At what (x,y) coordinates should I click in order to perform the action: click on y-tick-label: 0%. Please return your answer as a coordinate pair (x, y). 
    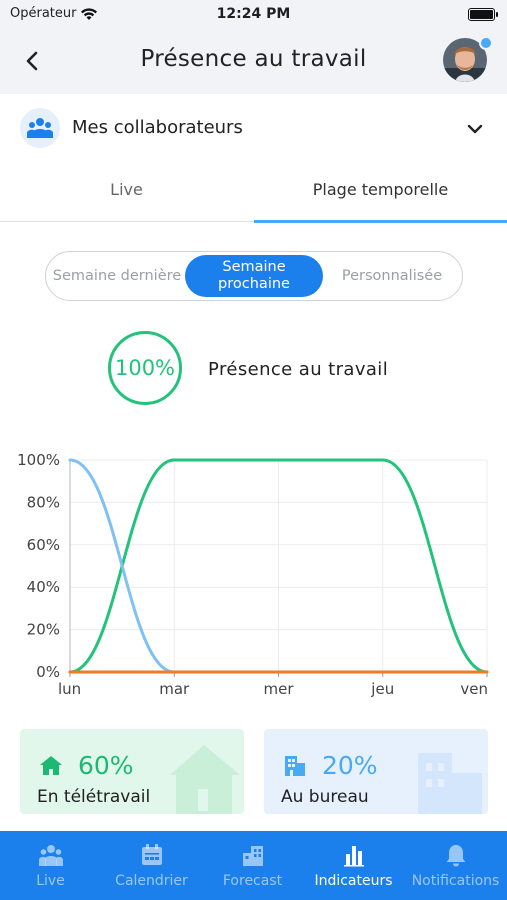
    Looking at the image, I should click on (48, 672).